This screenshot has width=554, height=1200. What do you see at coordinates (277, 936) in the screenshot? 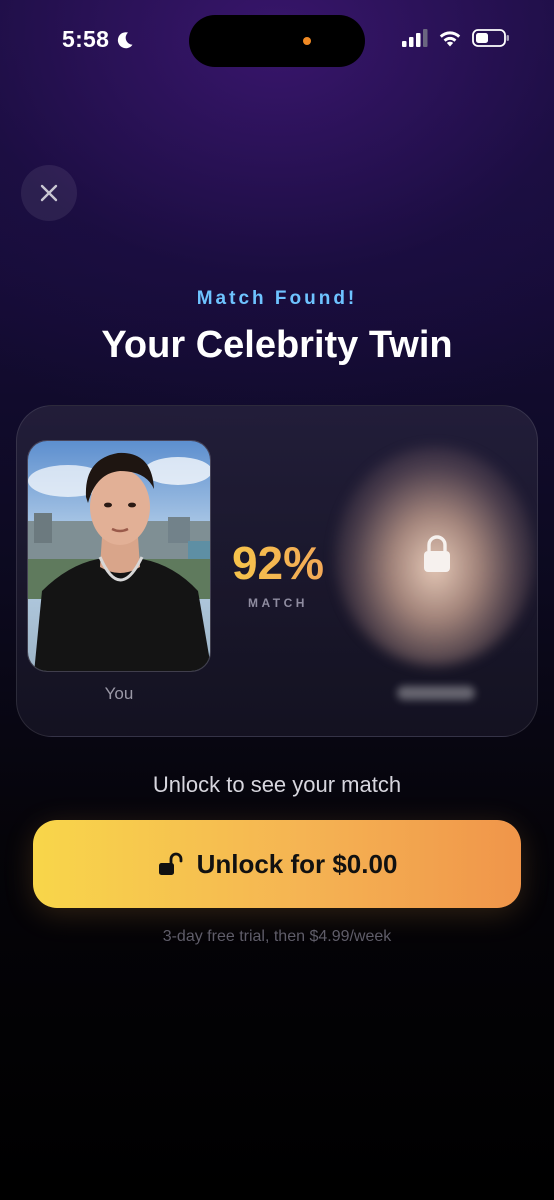
I see `trial-terms: 3-day free trial, then $4.99/week` at bounding box center [277, 936].